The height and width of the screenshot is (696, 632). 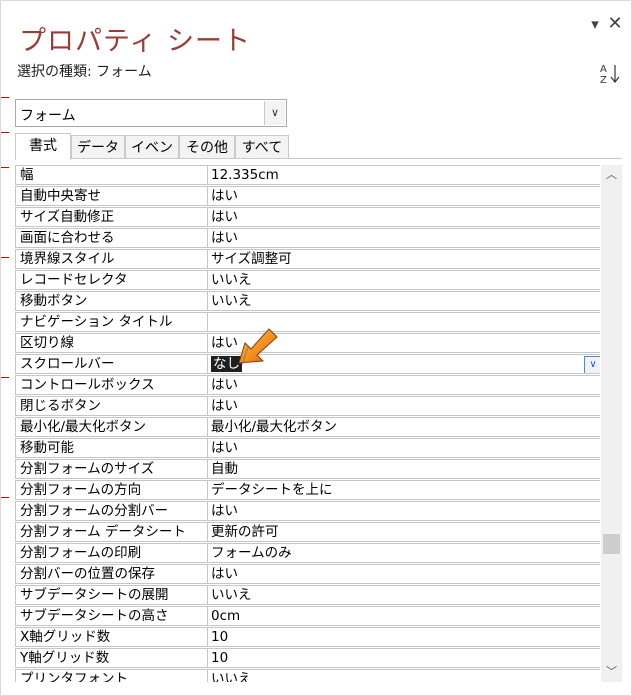 I want to click on property-row: 分割フォームの方向 データシートを上に, so click(x=307, y=490).